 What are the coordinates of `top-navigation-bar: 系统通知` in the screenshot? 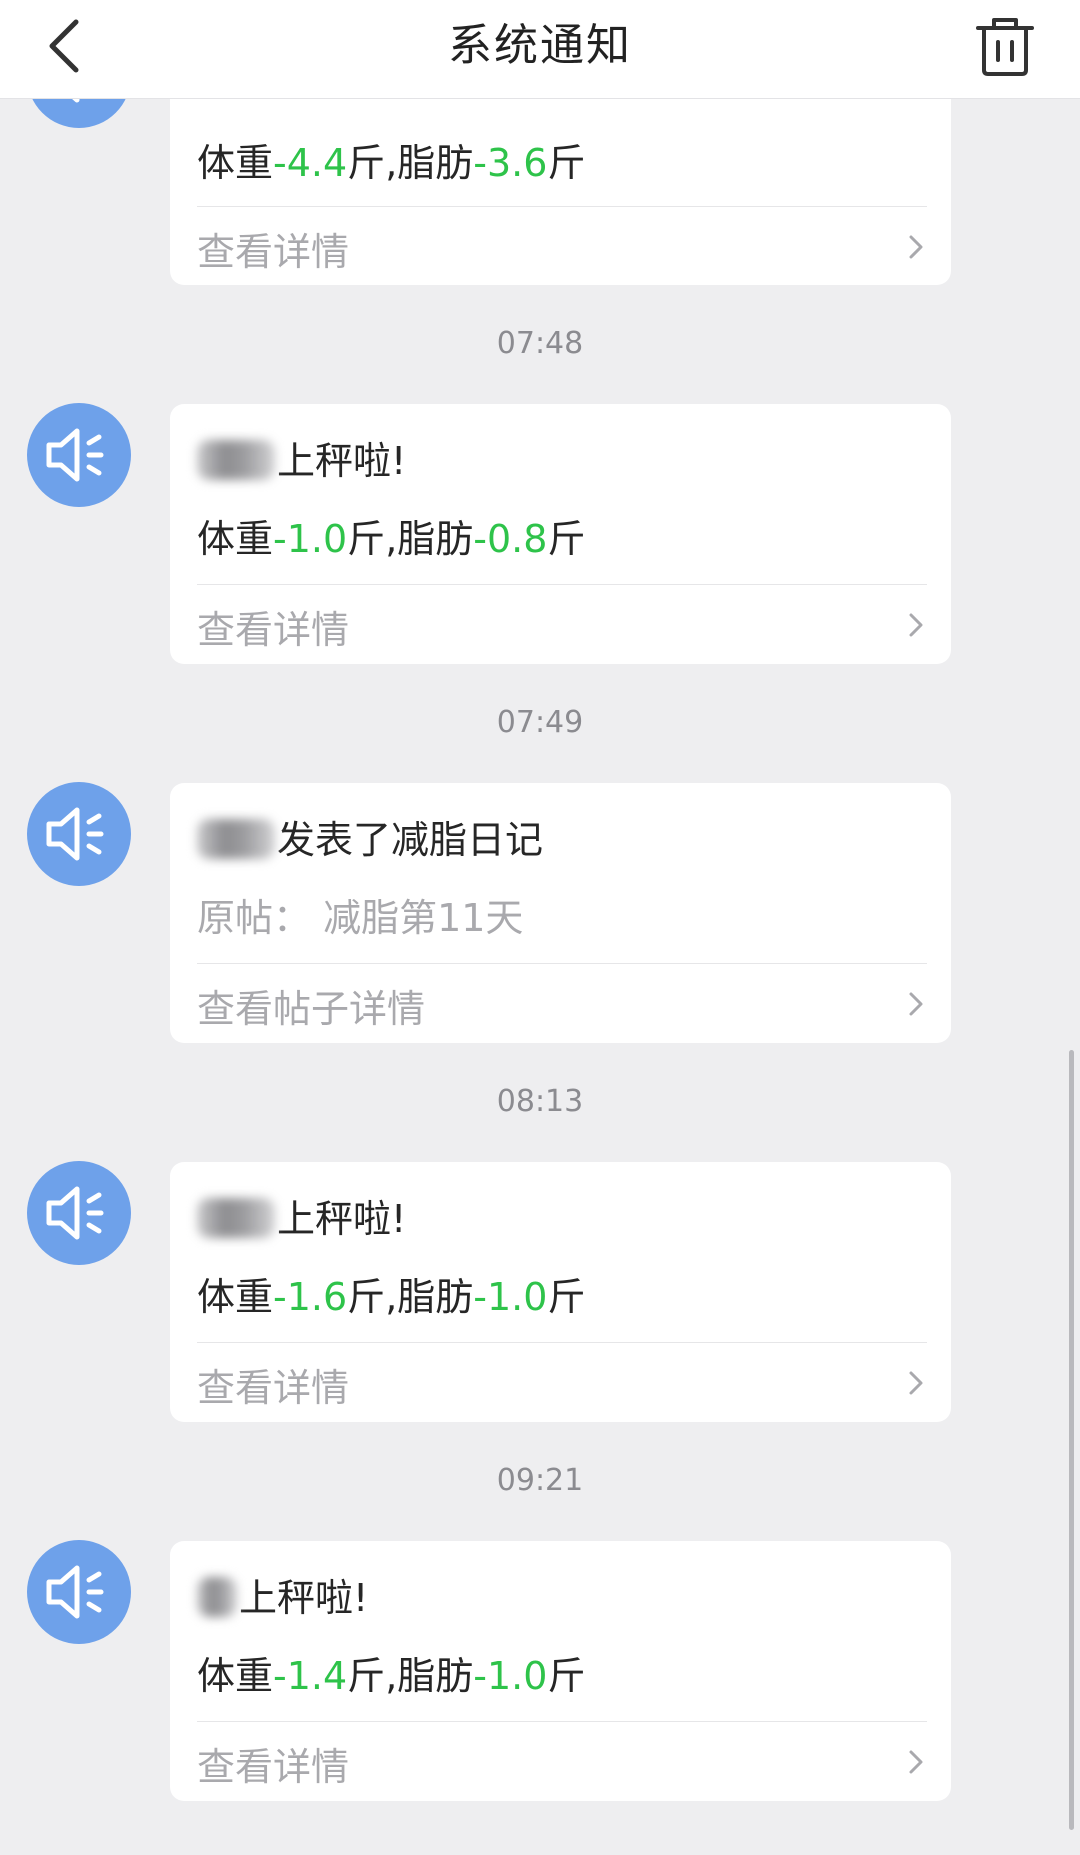 It's located at (540, 49).